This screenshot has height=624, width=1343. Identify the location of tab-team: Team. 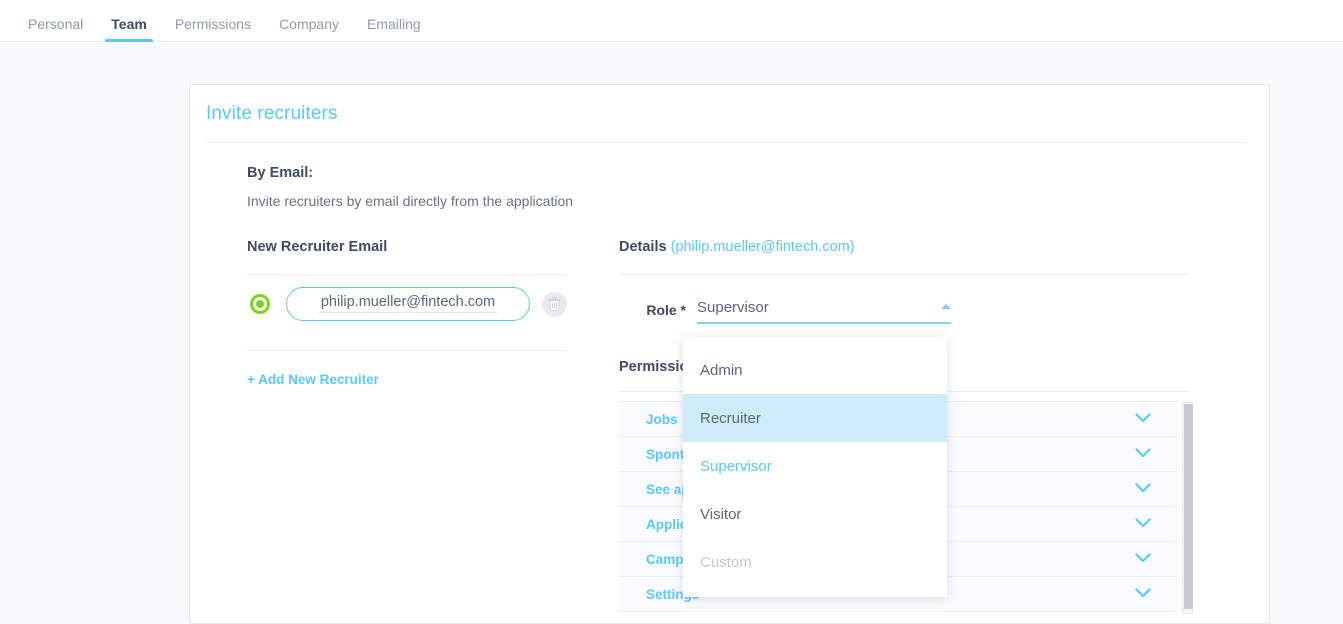
(129, 29).